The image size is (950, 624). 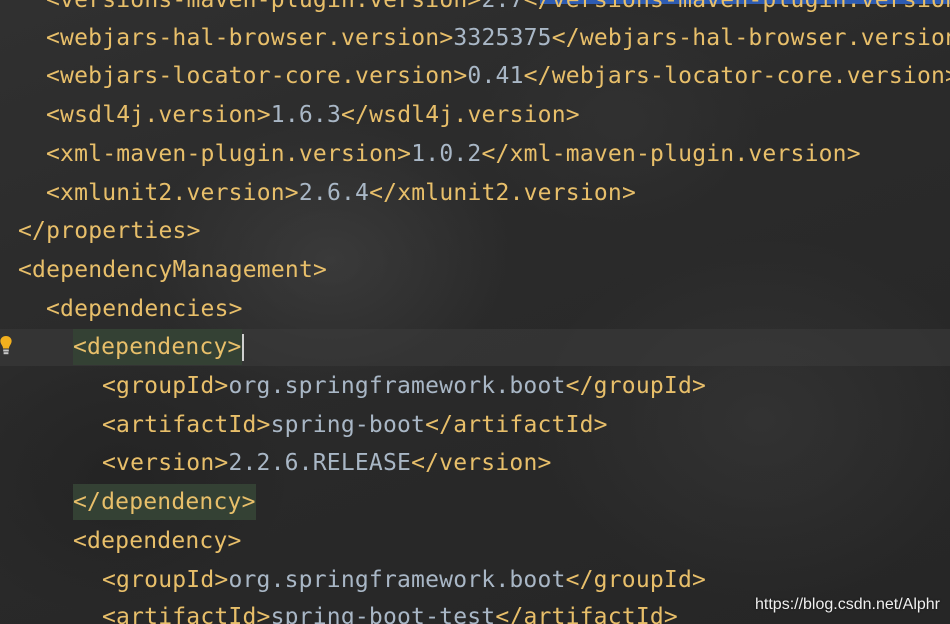 What do you see at coordinates (671, 154) in the screenshot?
I see `xml-close-tag: </xml-maven-plugin.version>` at bounding box center [671, 154].